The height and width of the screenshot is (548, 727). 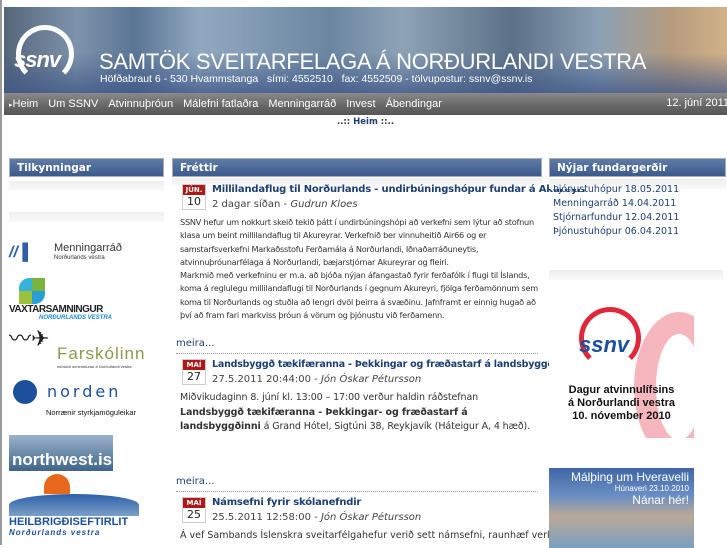 I want to click on heilbrigdiseftirlit-logo: HEILBRIGÐISEFTIRLIT Norðurlands vestra, so click(x=74, y=505).